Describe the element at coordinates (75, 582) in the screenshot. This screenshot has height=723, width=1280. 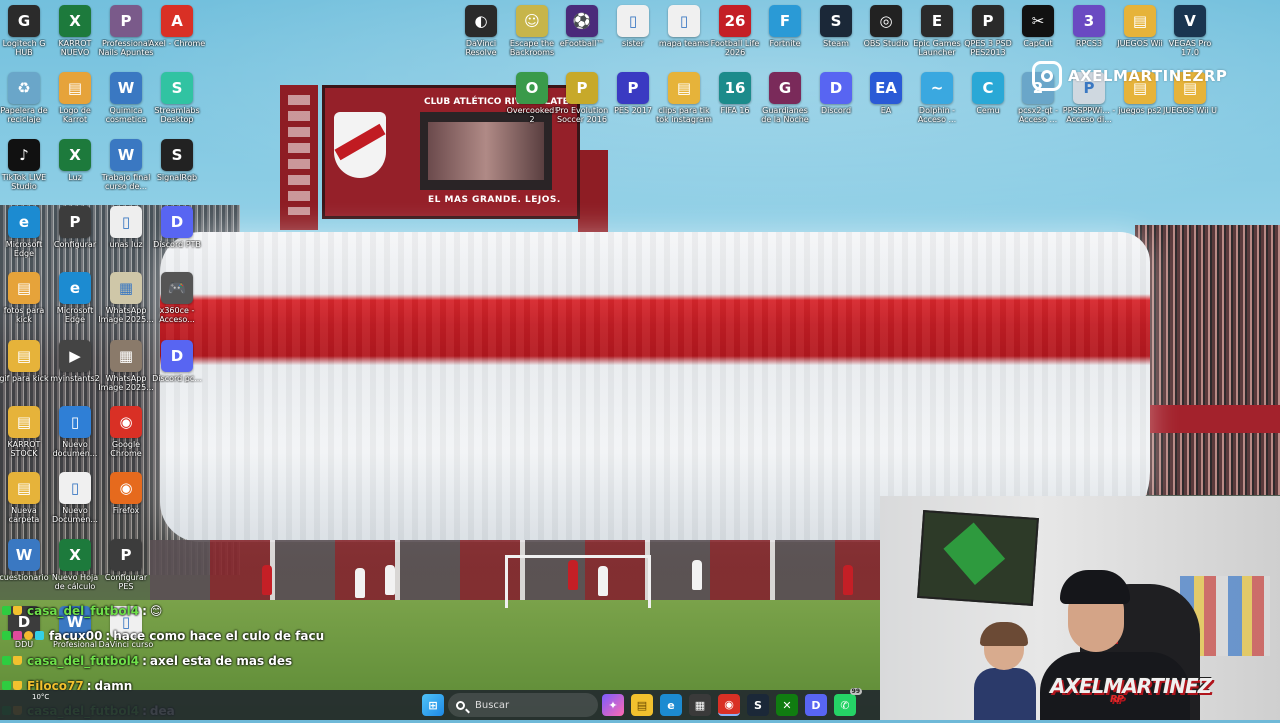
I see `shortcut-label: Nuevo Hoja de cálculo` at that location.